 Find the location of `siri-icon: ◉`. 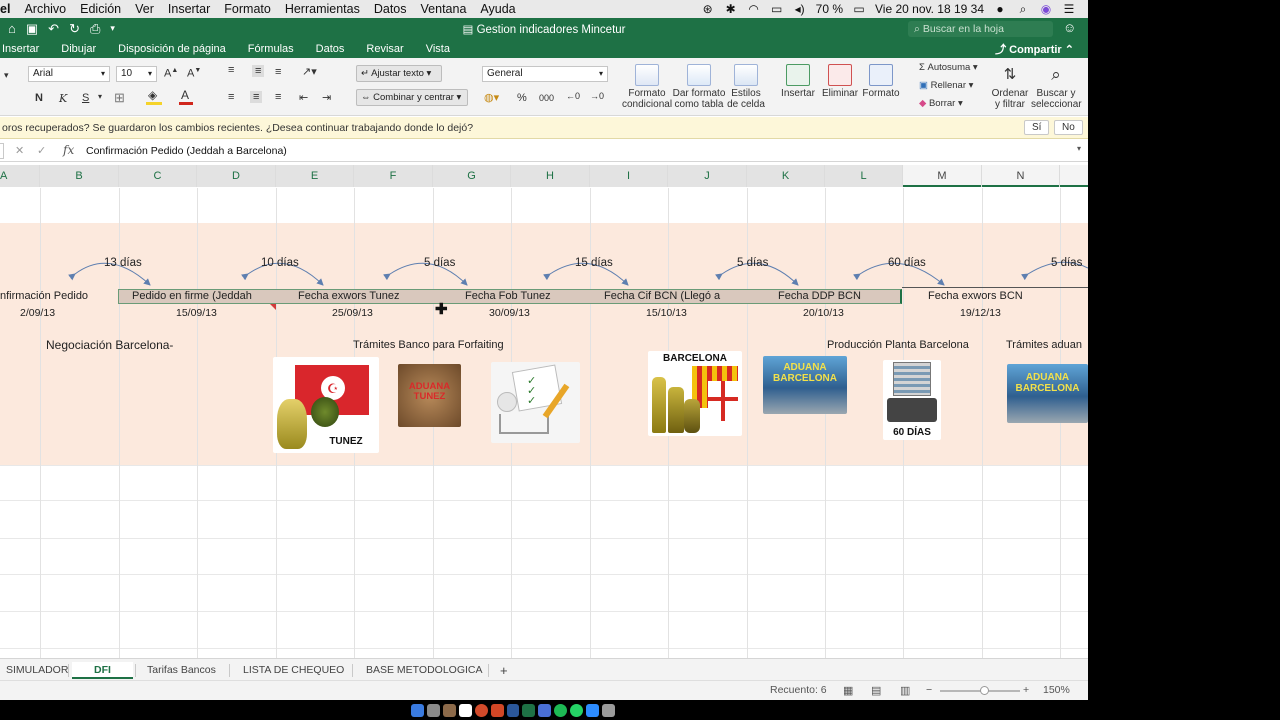

siri-icon: ◉ is located at coordinates (1046, 9).